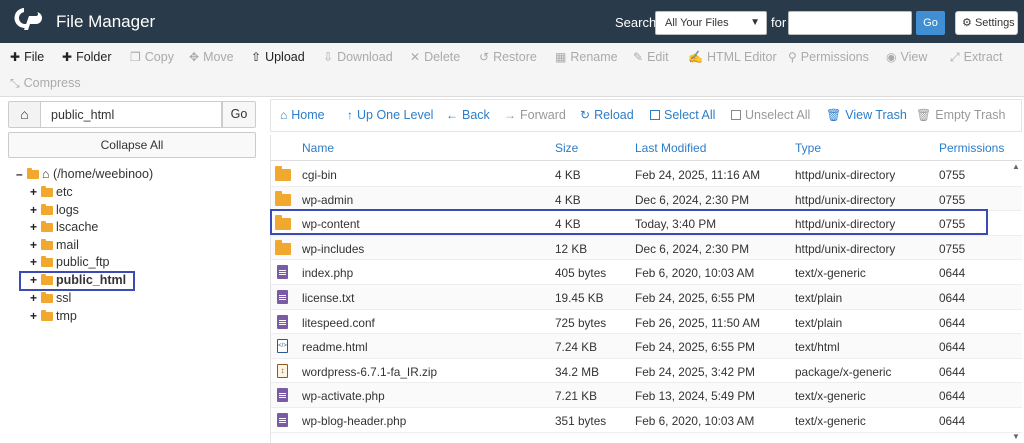 This screenshot has width=1024, height=443. What do you see at coordinates (318, 148) in the screenshot?
I see `col-name-header: Name` at bounding box center [318, 148].